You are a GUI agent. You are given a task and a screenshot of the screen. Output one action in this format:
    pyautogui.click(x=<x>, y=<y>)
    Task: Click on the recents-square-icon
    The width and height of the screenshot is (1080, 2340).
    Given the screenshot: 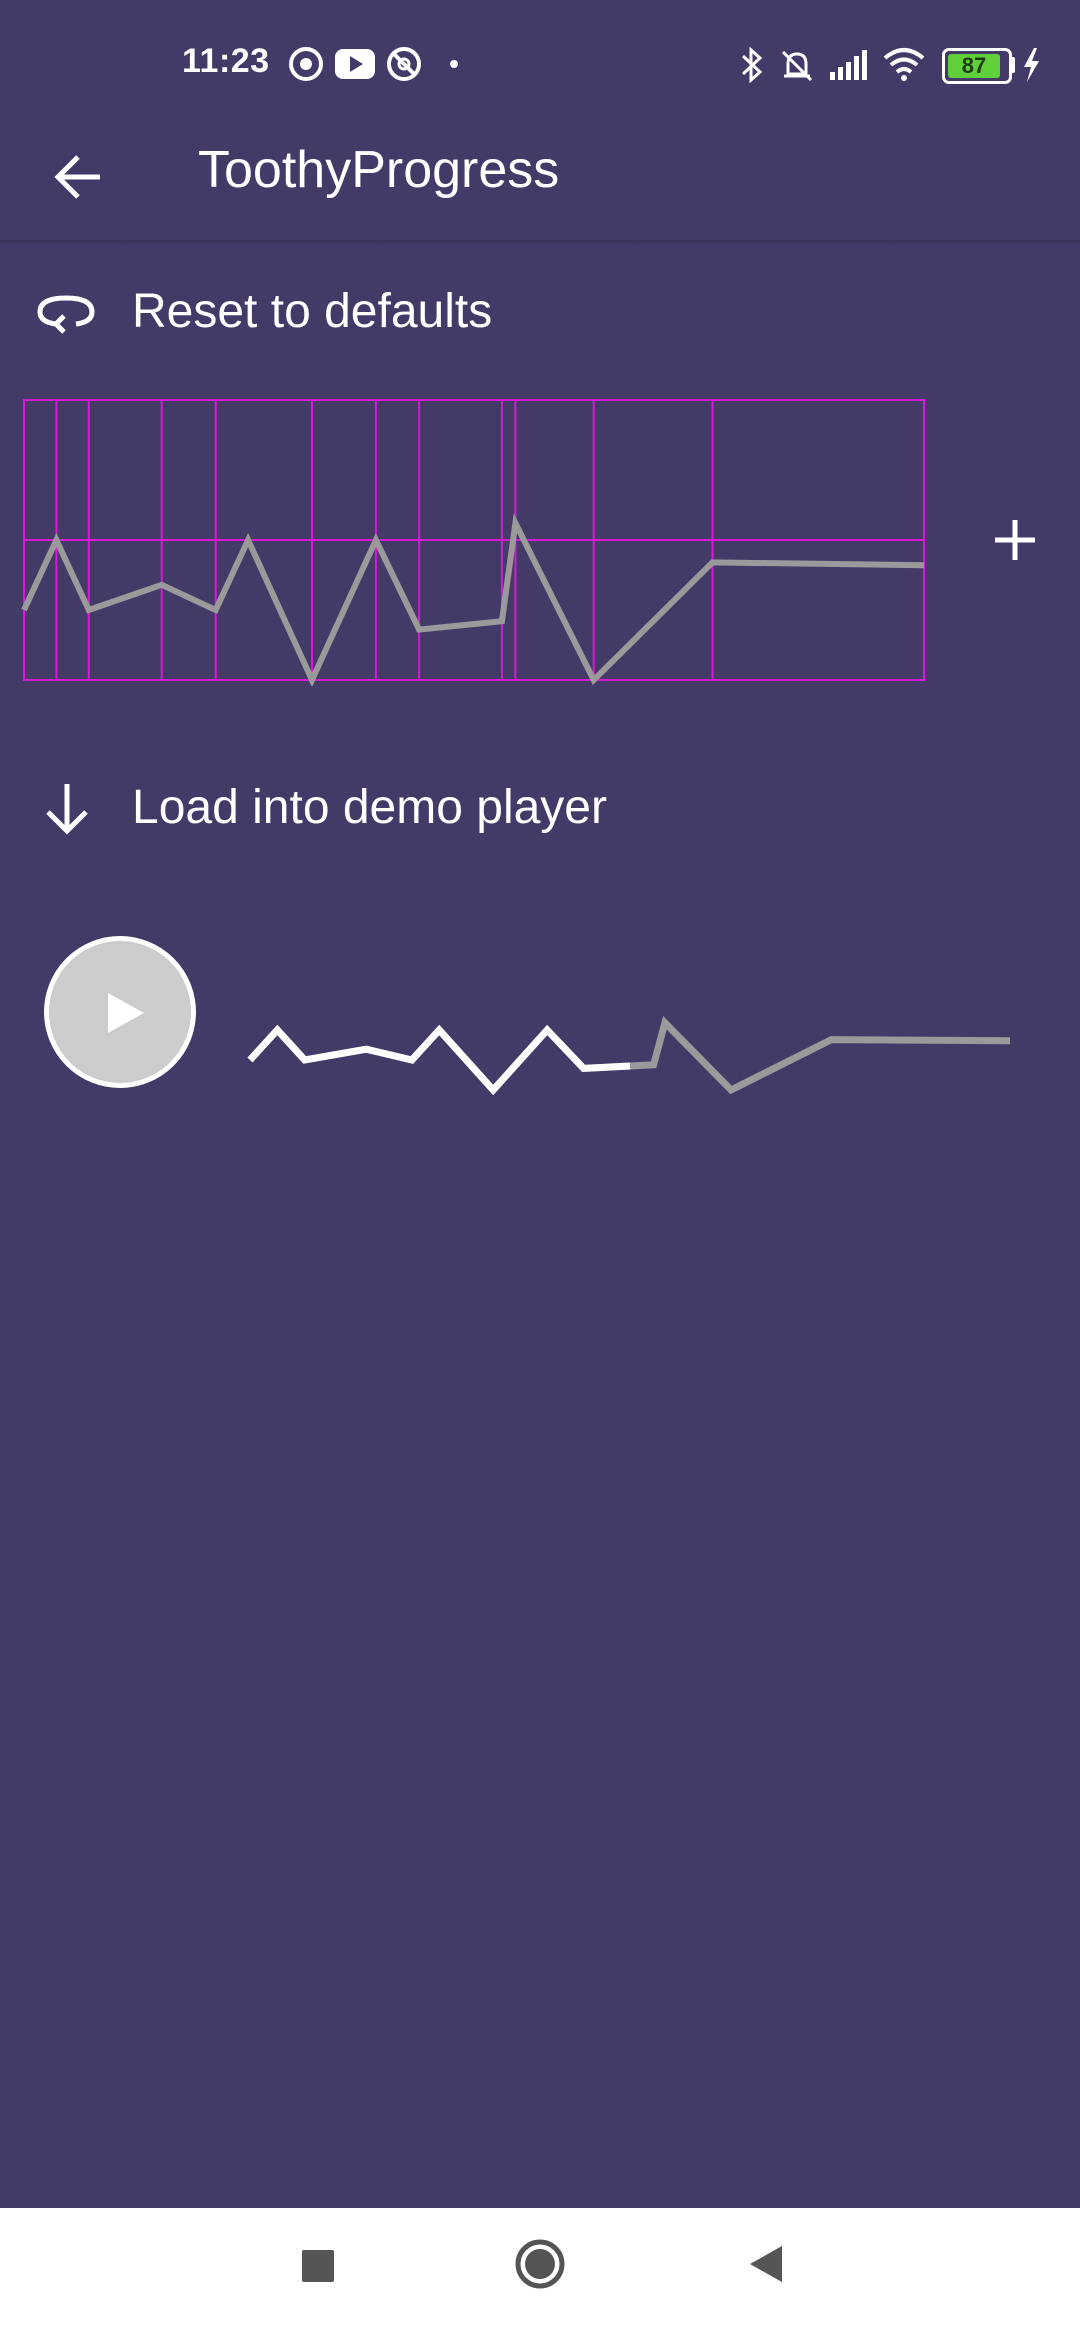 What is the action you would take?
    pyautogui.click(x=318, y=2266)
    